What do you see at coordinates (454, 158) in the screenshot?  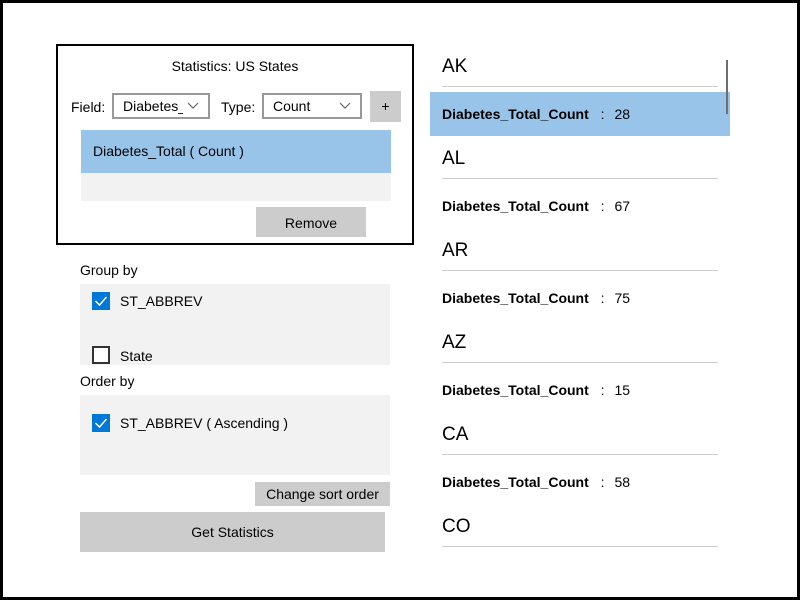 I see `group-header: AL` at bounding box center [454, 158].